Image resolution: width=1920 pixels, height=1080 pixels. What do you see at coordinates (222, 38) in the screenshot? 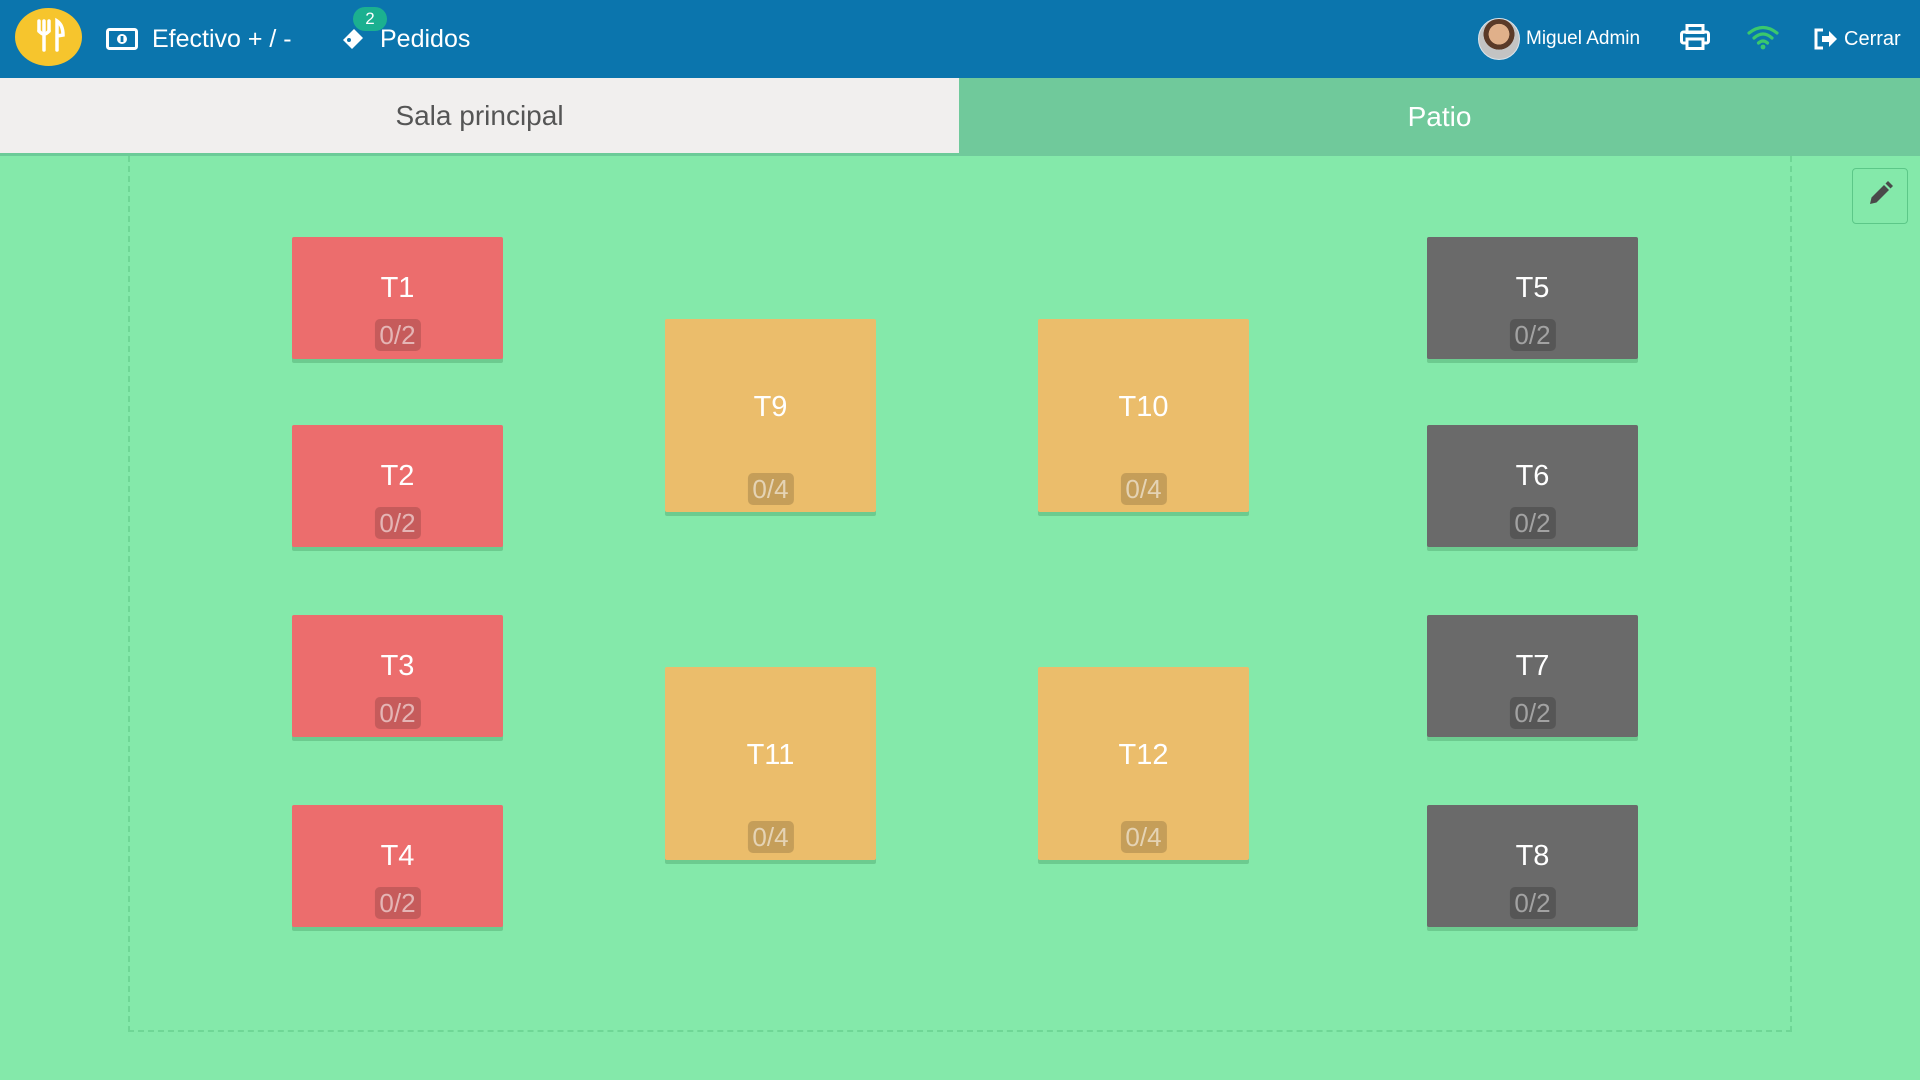
I see `cash-label: Efectivo + / -` at bounding box center [222, 38].